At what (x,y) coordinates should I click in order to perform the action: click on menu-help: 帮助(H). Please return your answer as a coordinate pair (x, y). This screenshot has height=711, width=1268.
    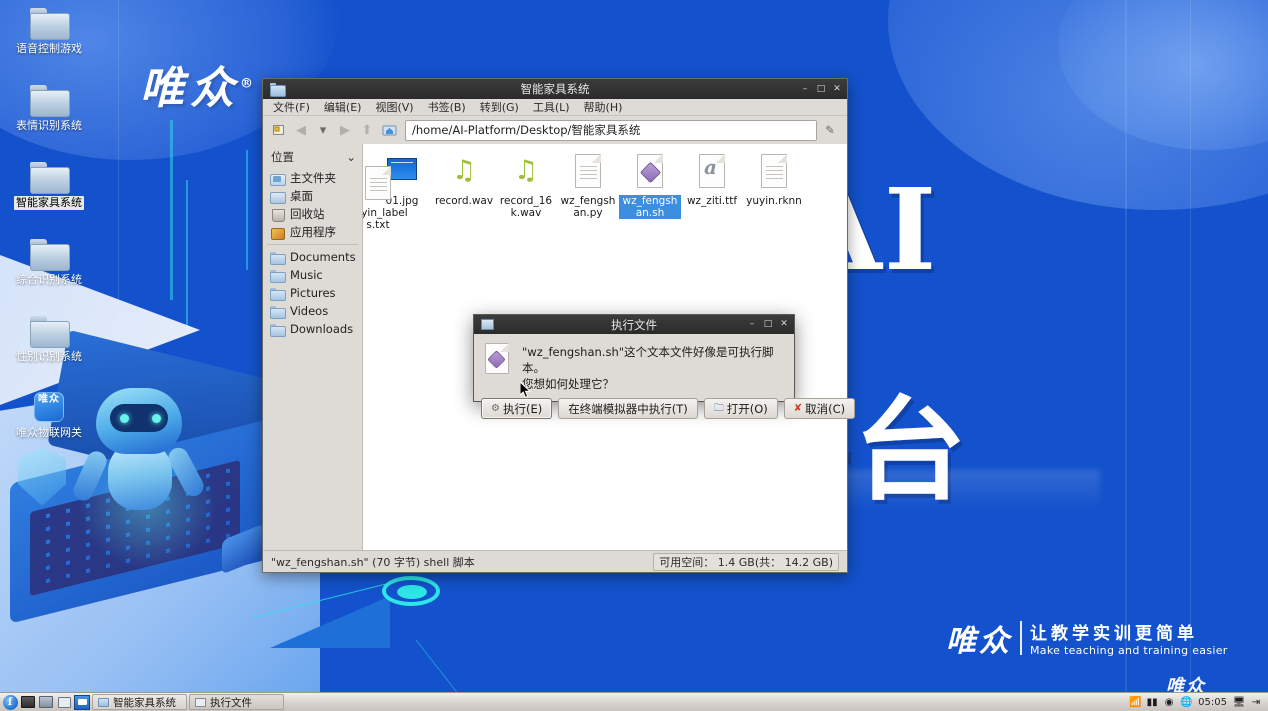
    Looking at the image, I should click on (603, 107).